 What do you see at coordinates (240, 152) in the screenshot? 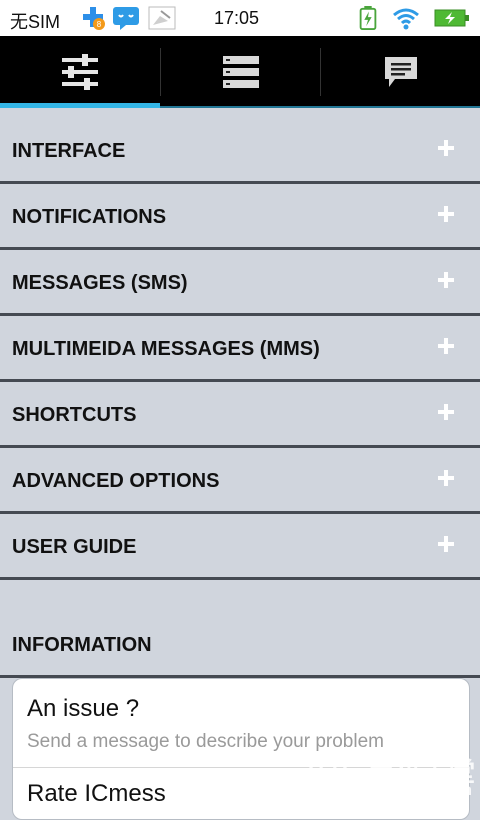
I see `menu-item-interface: INTERFACE` at bounding box center [240, 152].